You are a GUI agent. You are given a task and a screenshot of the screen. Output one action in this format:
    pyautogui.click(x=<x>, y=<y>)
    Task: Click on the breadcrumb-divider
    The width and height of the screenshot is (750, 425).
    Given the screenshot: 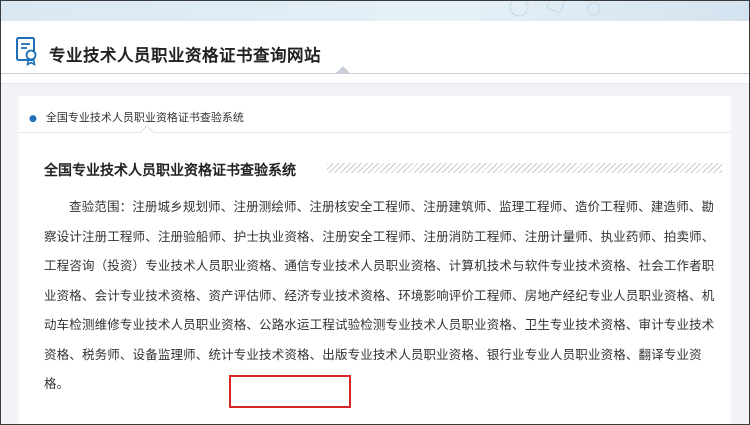 What is the action you would take?
    pyautogui.click(x=375, y=132)
    